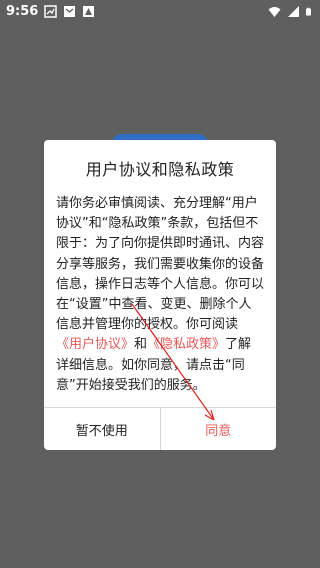  Describe the element at coordinates (102, 429) in the screenshot. I see `reject-button: 暂不使用` at that location.